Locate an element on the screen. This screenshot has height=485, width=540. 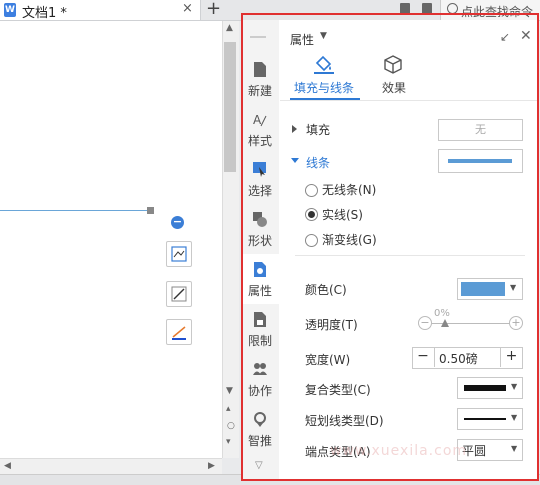
next-page-icon: ▾ is located at coordinates (228, 442).